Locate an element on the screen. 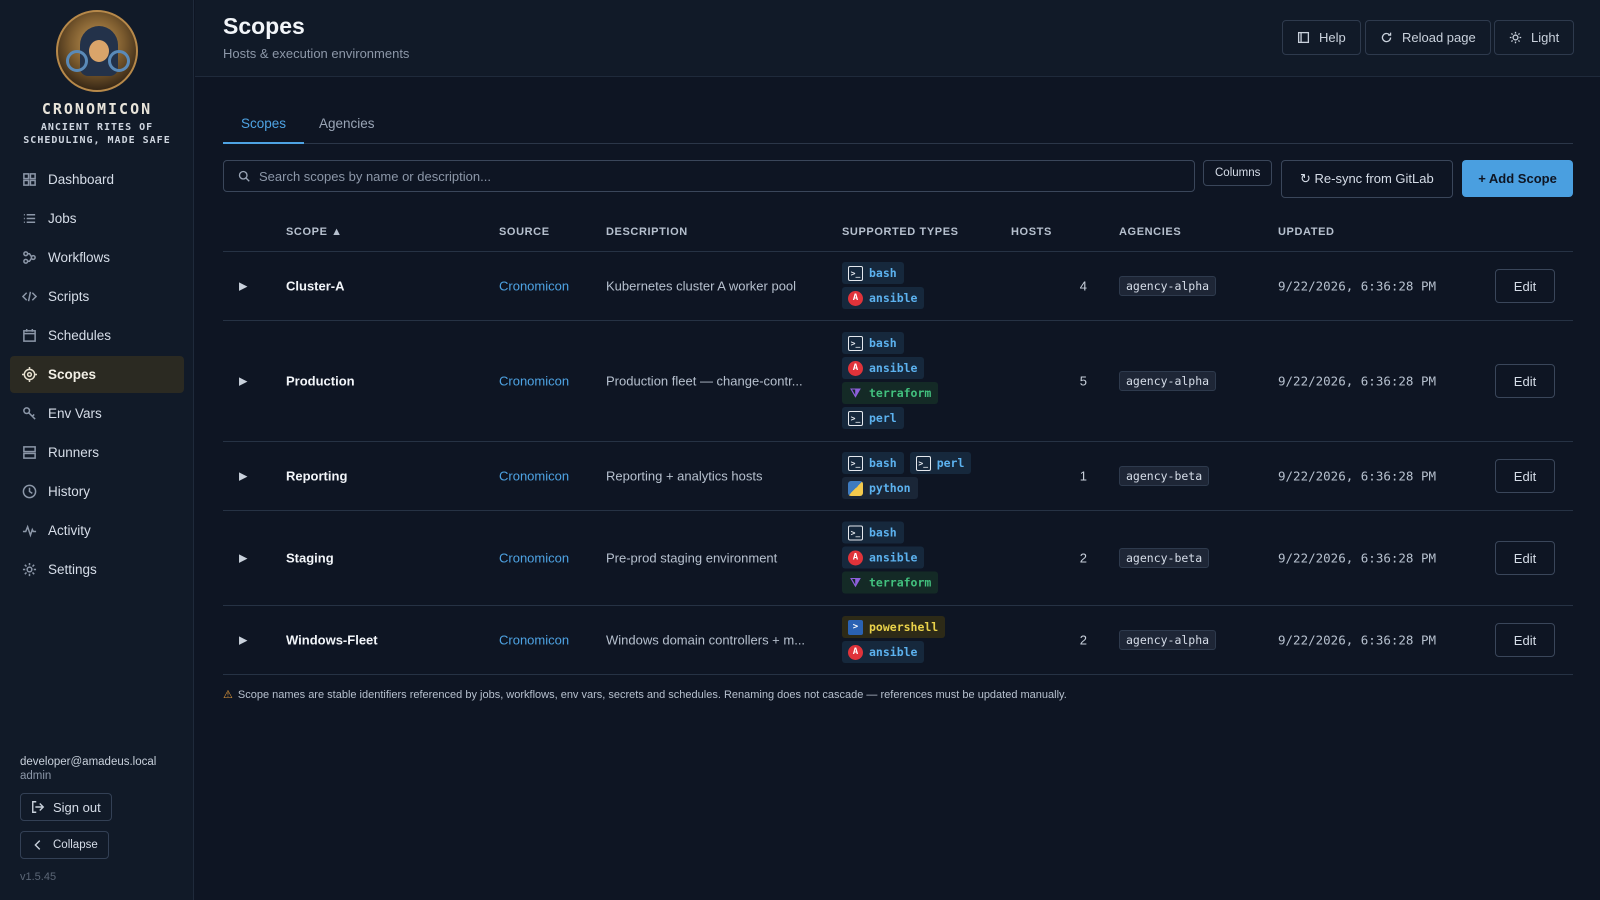  sidebar-item-runners: Runners is located at coordinates (97, 452).